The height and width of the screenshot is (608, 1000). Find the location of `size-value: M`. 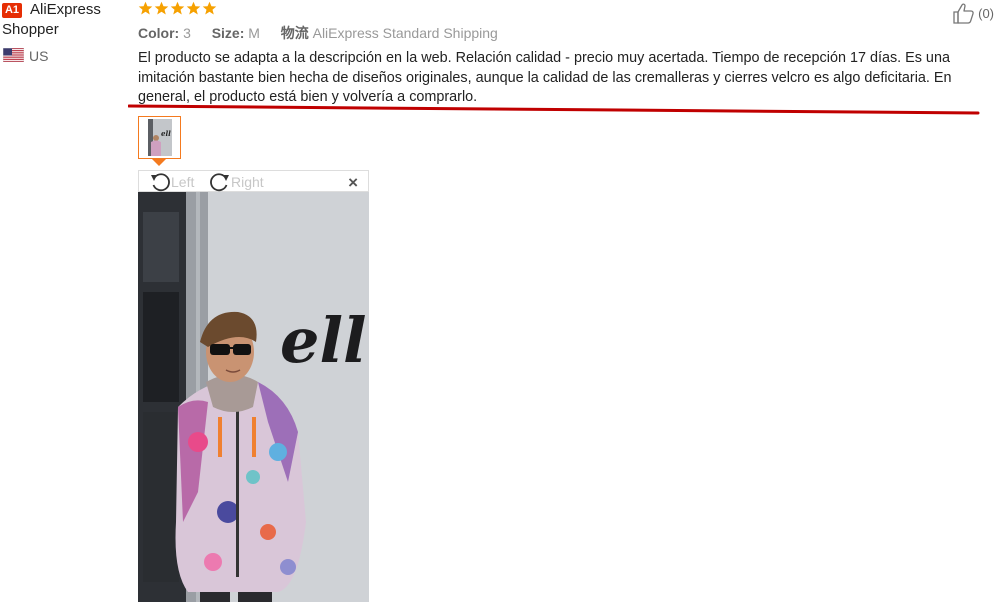

size-value: M is located at coordinates (254, 33).